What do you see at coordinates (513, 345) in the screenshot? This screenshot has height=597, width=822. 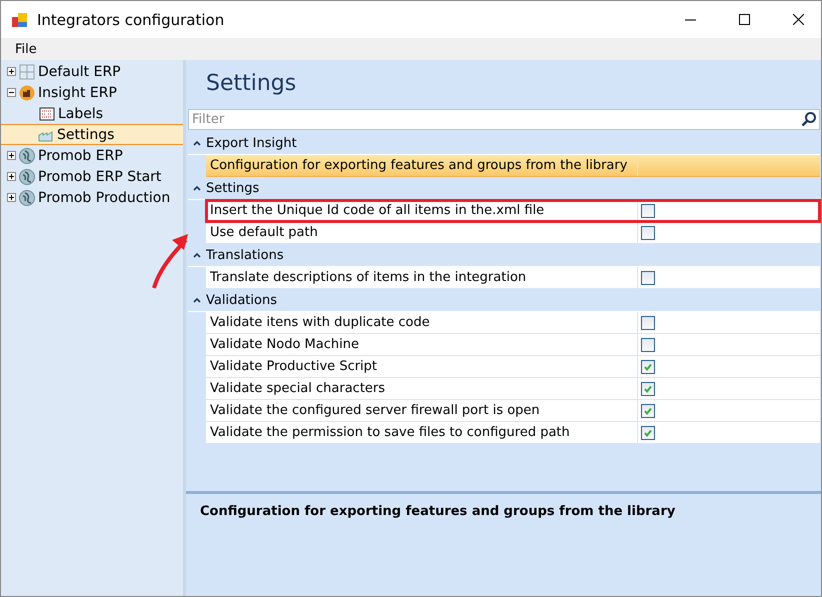 I see `property-row: Validate Nodo Machine` at bounding box center [513, 345].